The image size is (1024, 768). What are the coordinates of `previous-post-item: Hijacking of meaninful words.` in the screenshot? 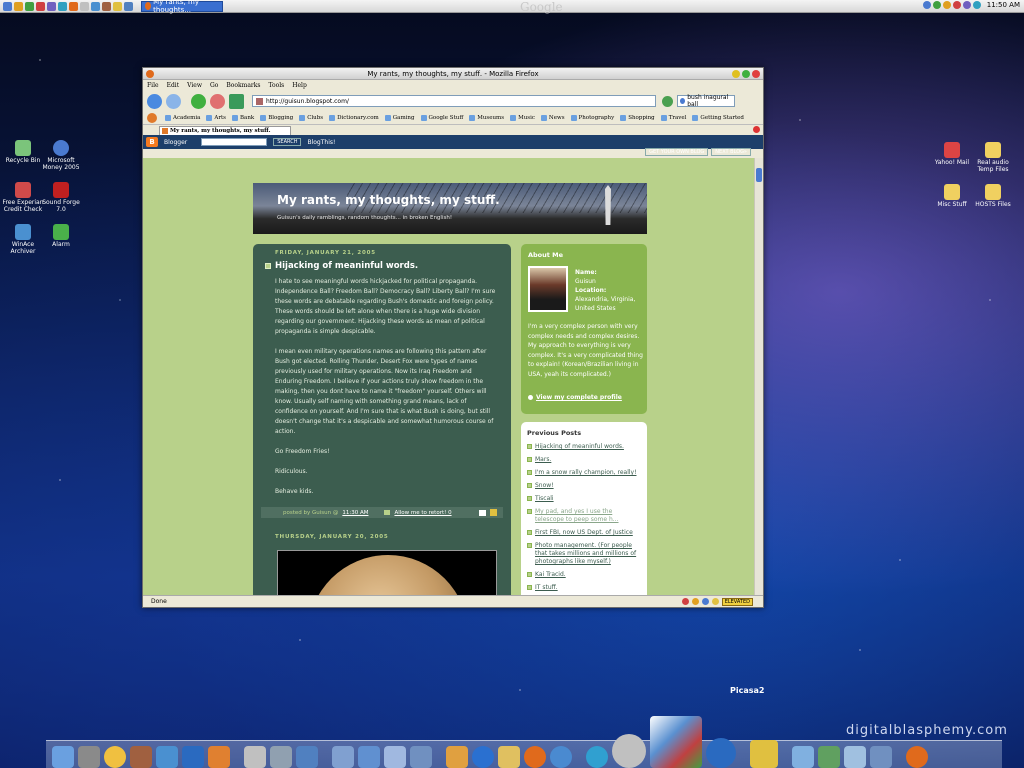 It's located at (585, 447).